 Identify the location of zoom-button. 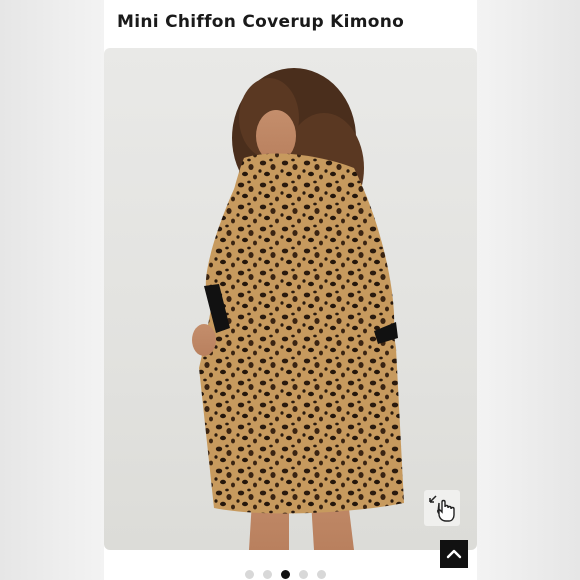
(442, 508).